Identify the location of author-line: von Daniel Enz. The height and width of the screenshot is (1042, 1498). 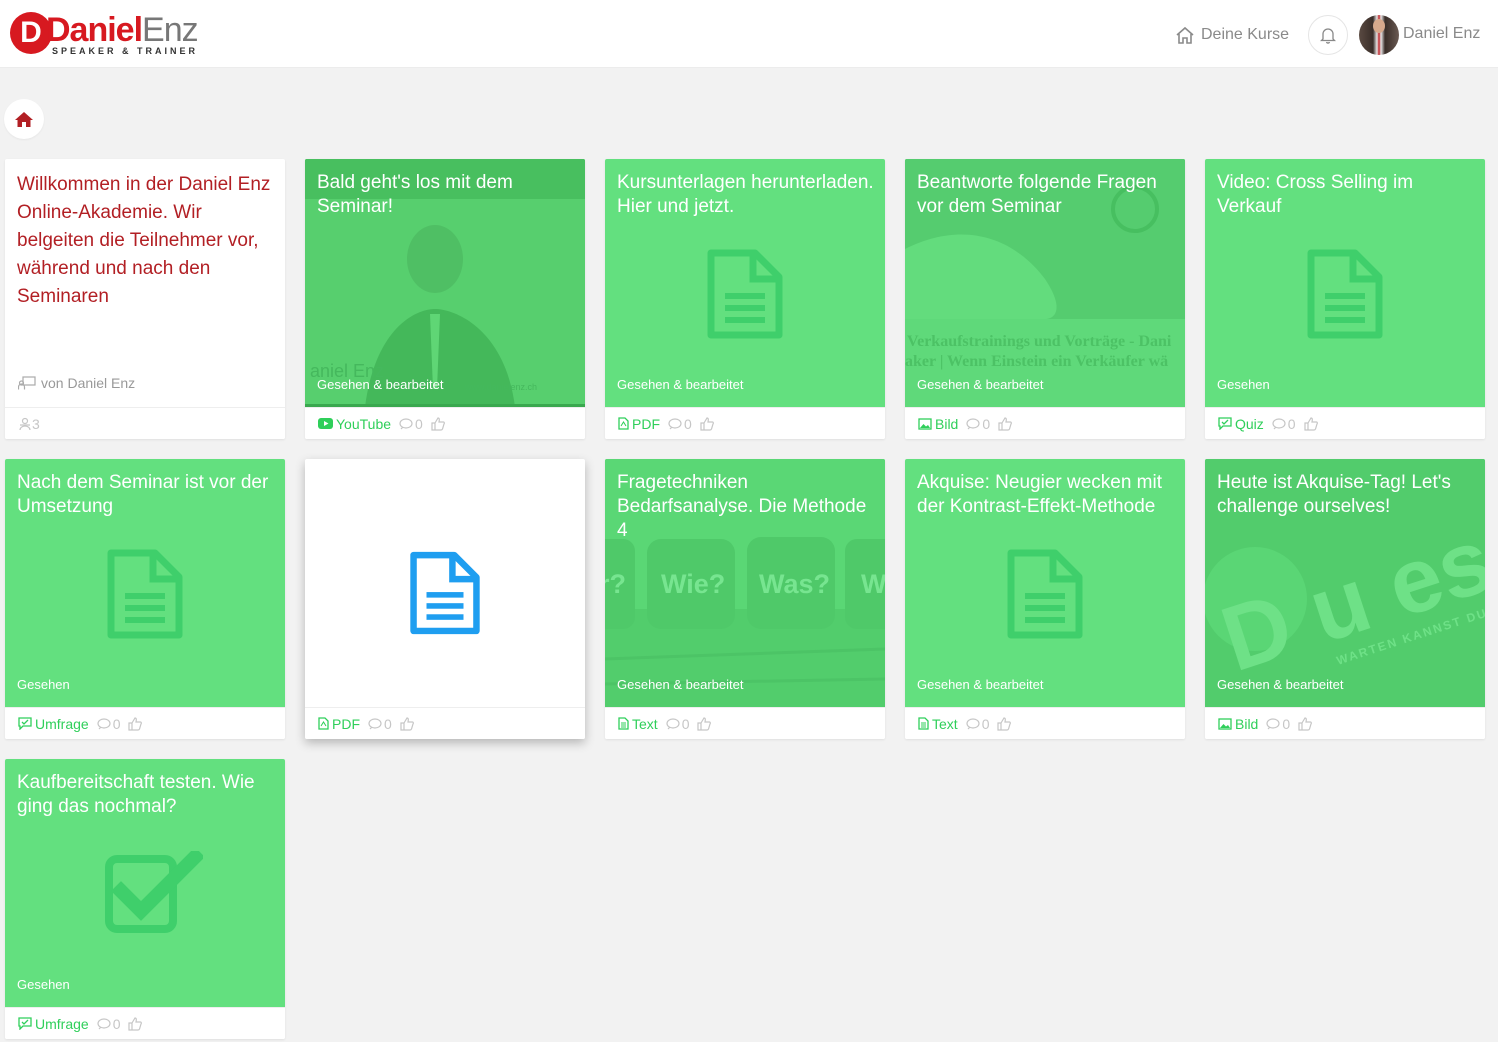
(76, 383).